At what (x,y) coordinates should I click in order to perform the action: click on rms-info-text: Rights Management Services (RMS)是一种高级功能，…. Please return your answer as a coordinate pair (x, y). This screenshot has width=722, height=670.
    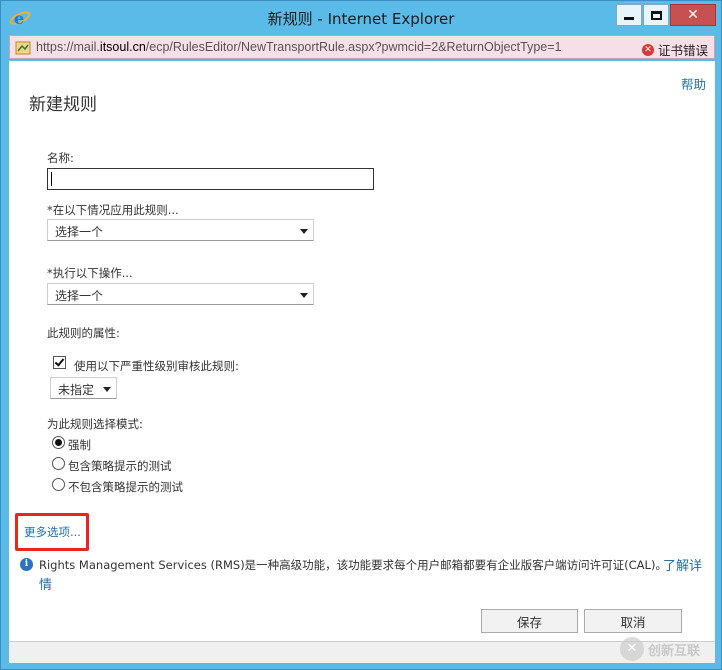
    Looking at the image, I should click on (353, 565).